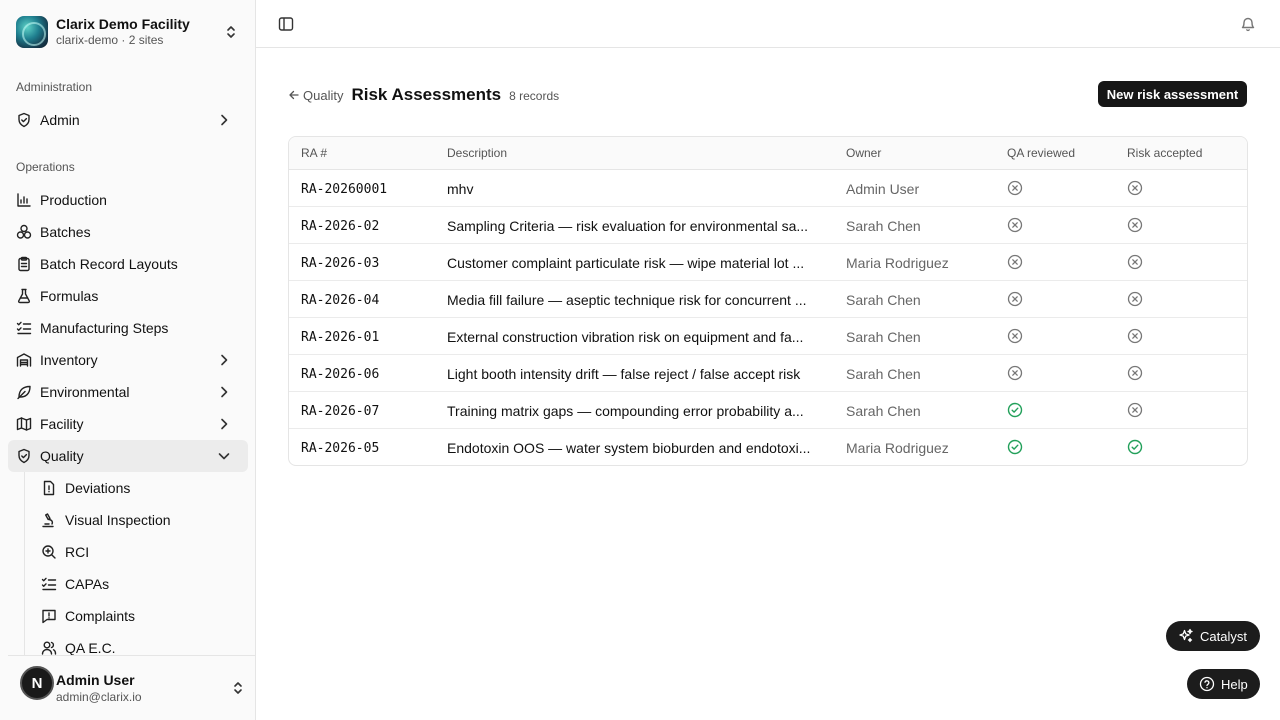  Describe the element at coordinates (534, 96) in the screenshot. I see `record-count: 8 records` at that location.